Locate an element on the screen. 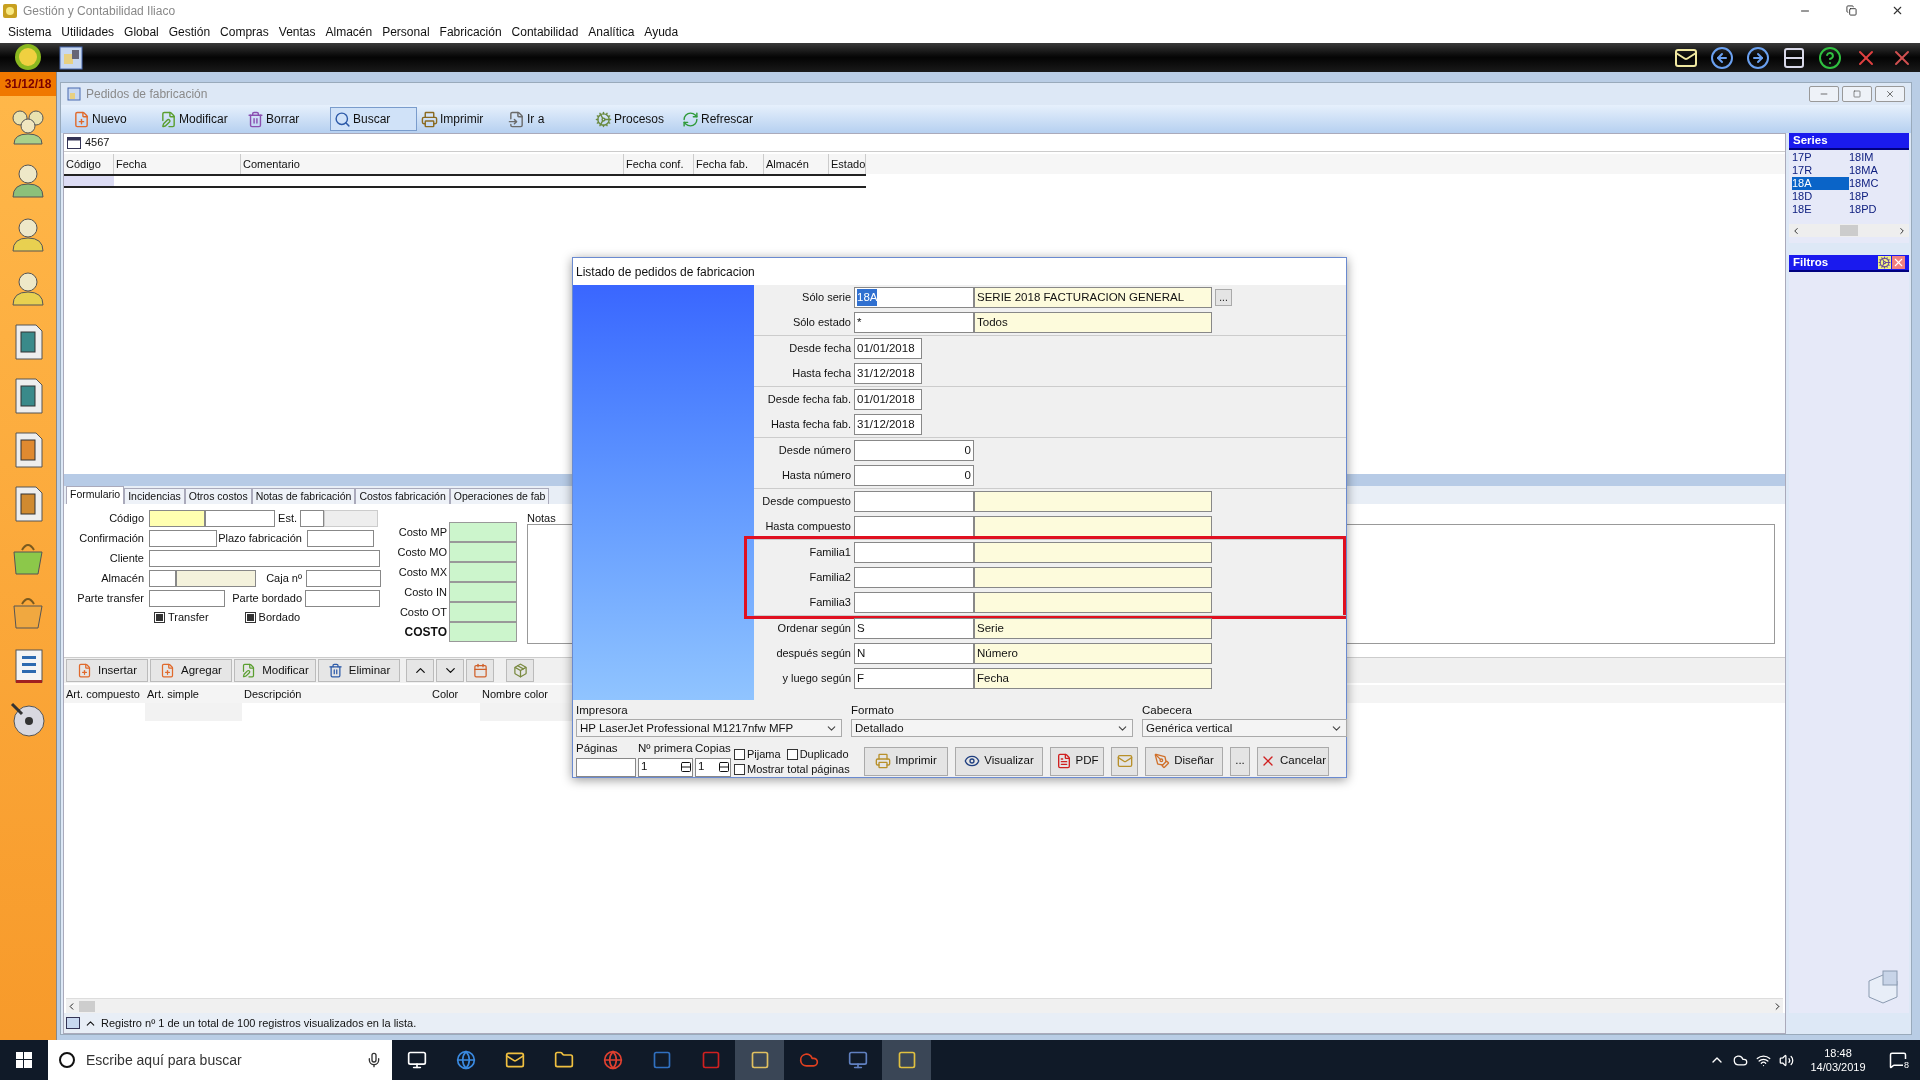 The width and height of the screenshot is (1920, 1080). dialog-button: Imprimir is located at coordinates (906, 761).